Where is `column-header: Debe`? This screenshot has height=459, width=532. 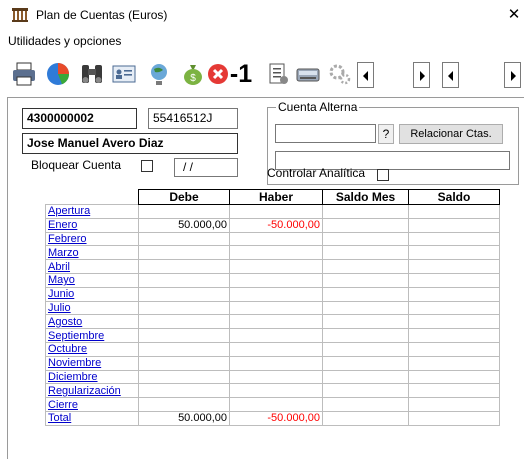
column-header: Debe is located at coordinates (184, 197).